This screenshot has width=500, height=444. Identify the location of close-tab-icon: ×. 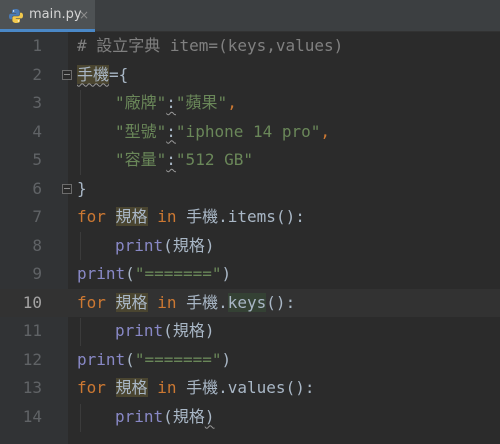
(84, 15).